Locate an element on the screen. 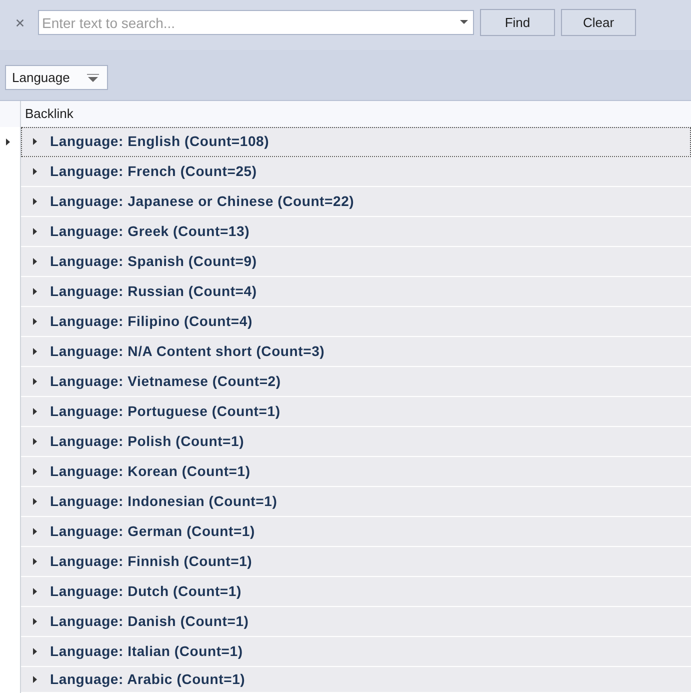  group-row: Language: Russian (Count=4) is located at coordinates (356, 292).